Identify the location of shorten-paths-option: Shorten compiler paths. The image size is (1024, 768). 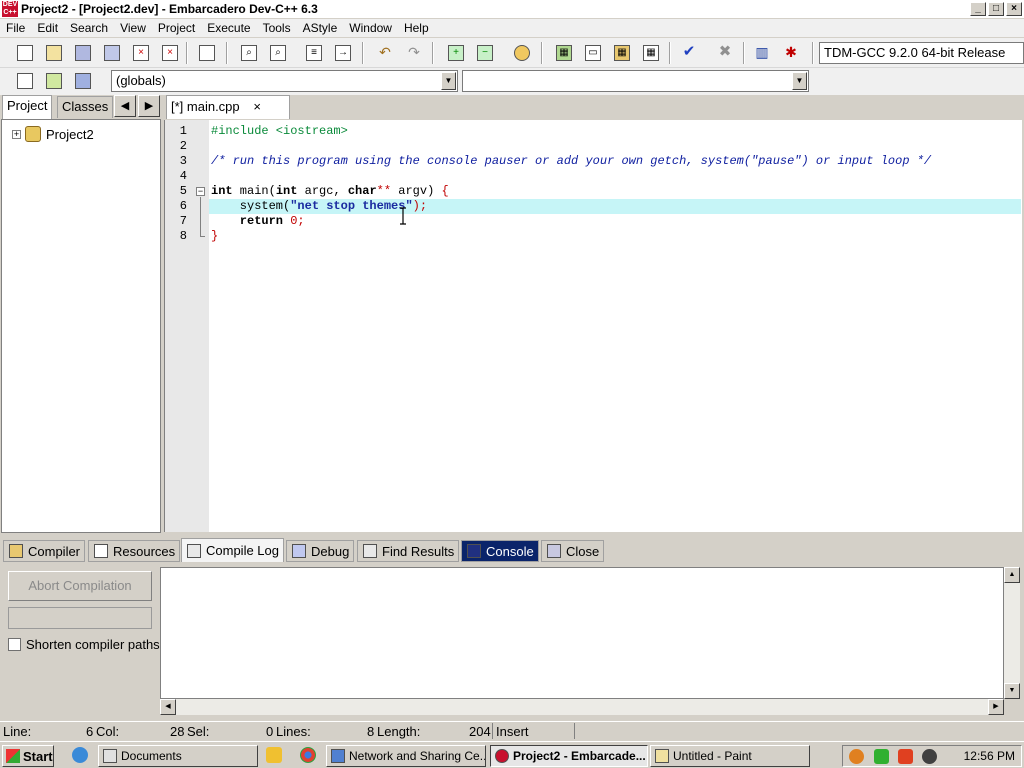
(84, 644).